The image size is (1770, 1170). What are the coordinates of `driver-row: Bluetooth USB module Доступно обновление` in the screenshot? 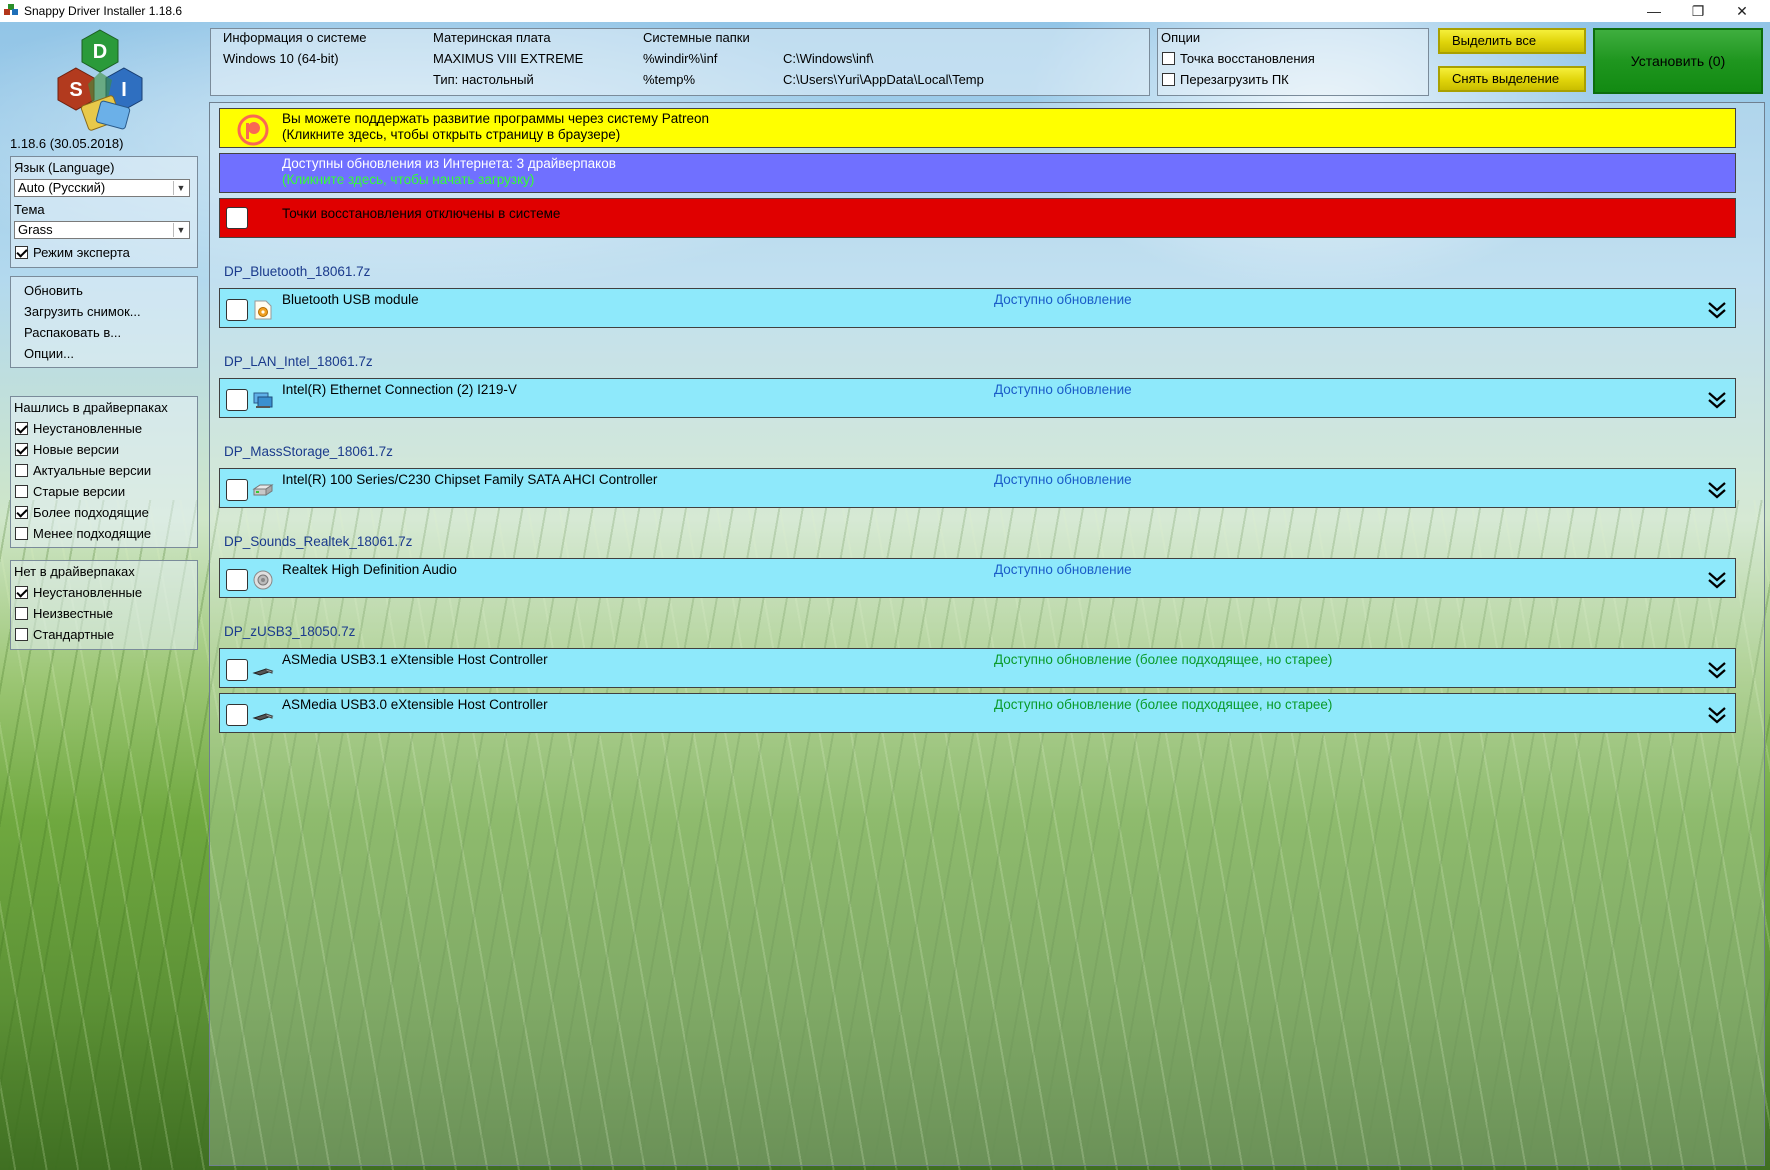 It's located at (977, 308).